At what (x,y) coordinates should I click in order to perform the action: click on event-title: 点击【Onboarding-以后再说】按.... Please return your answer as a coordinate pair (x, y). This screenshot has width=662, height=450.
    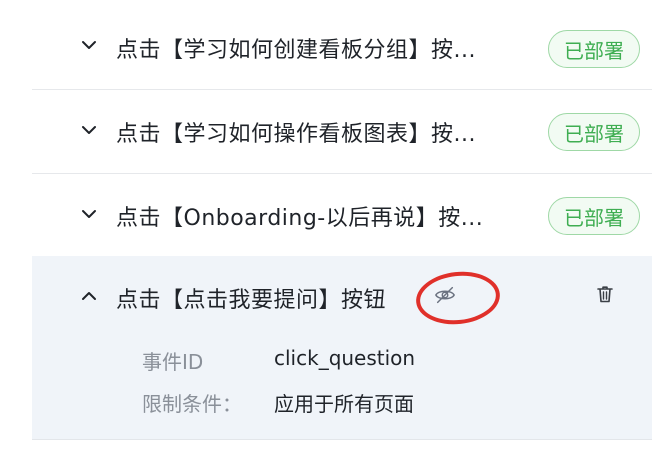
    Looking at the image, I should click on (300, 218).